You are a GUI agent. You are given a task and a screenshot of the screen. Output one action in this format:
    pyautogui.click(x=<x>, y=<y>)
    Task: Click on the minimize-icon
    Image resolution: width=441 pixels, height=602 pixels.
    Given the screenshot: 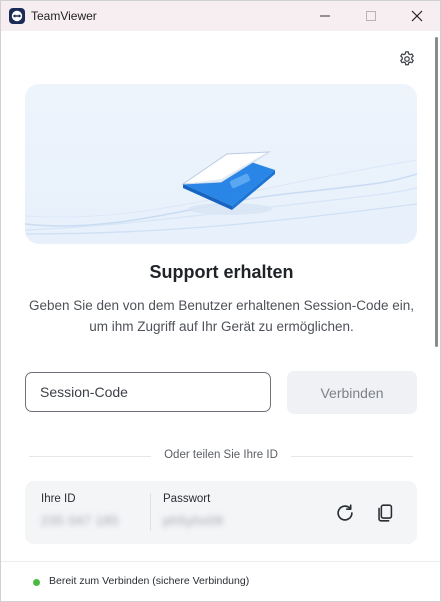 What is the action you would take?
    pyautogui.click(x=325, y=16)
    